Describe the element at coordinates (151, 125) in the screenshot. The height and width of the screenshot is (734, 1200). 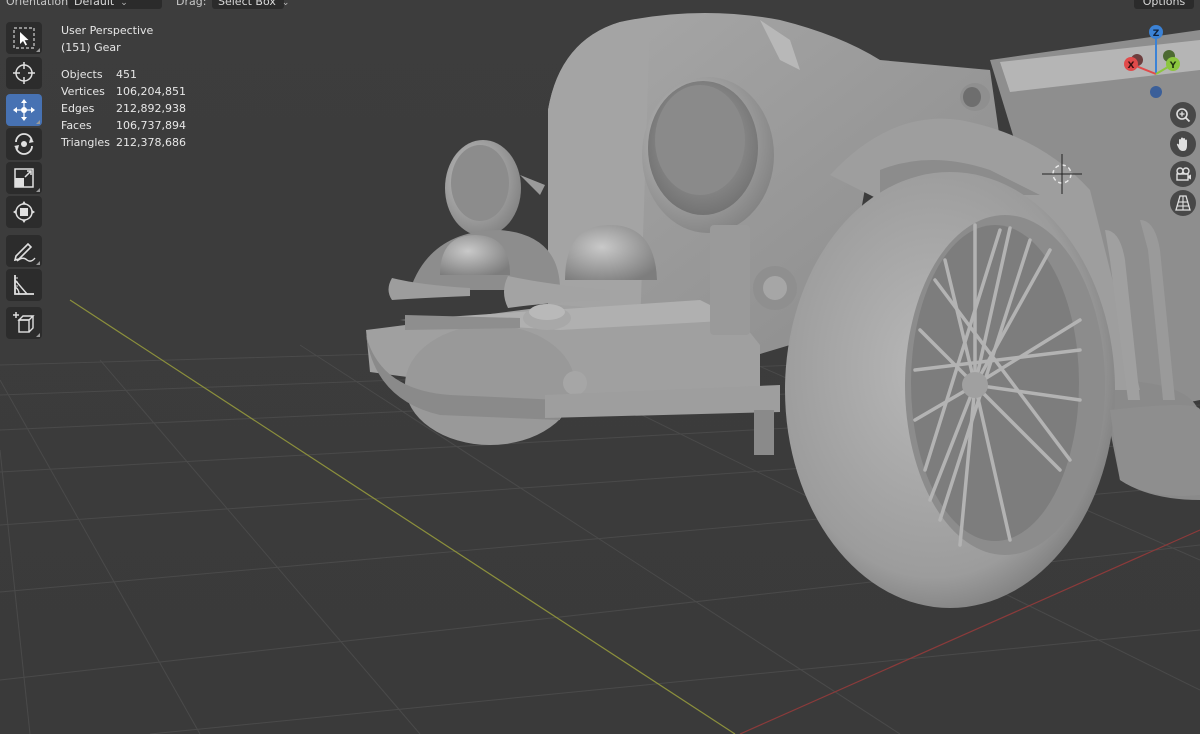
I see `stat-value: 106,737,894` at that location.